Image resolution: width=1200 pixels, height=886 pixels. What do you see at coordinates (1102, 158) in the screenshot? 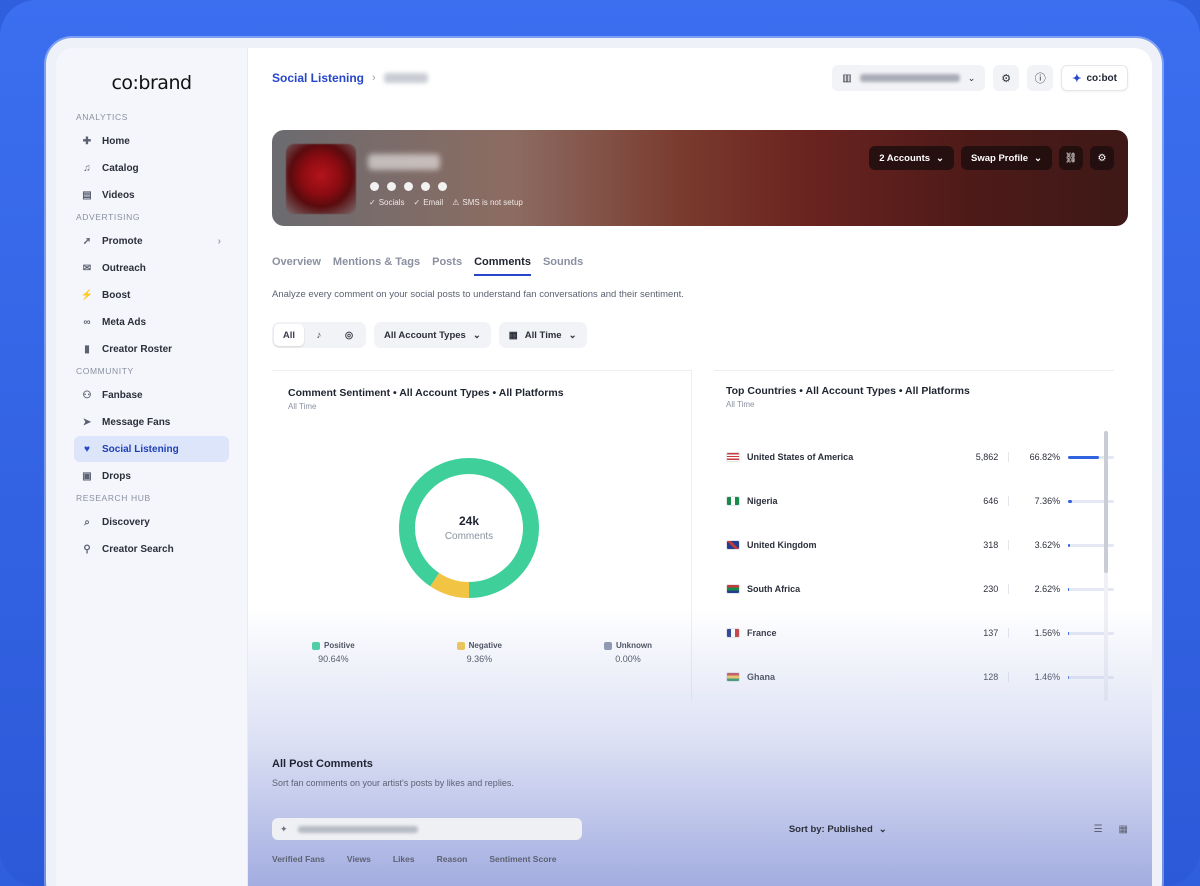
I see `banner-settings-button: ⚙` at bounding box center [1102, 158].